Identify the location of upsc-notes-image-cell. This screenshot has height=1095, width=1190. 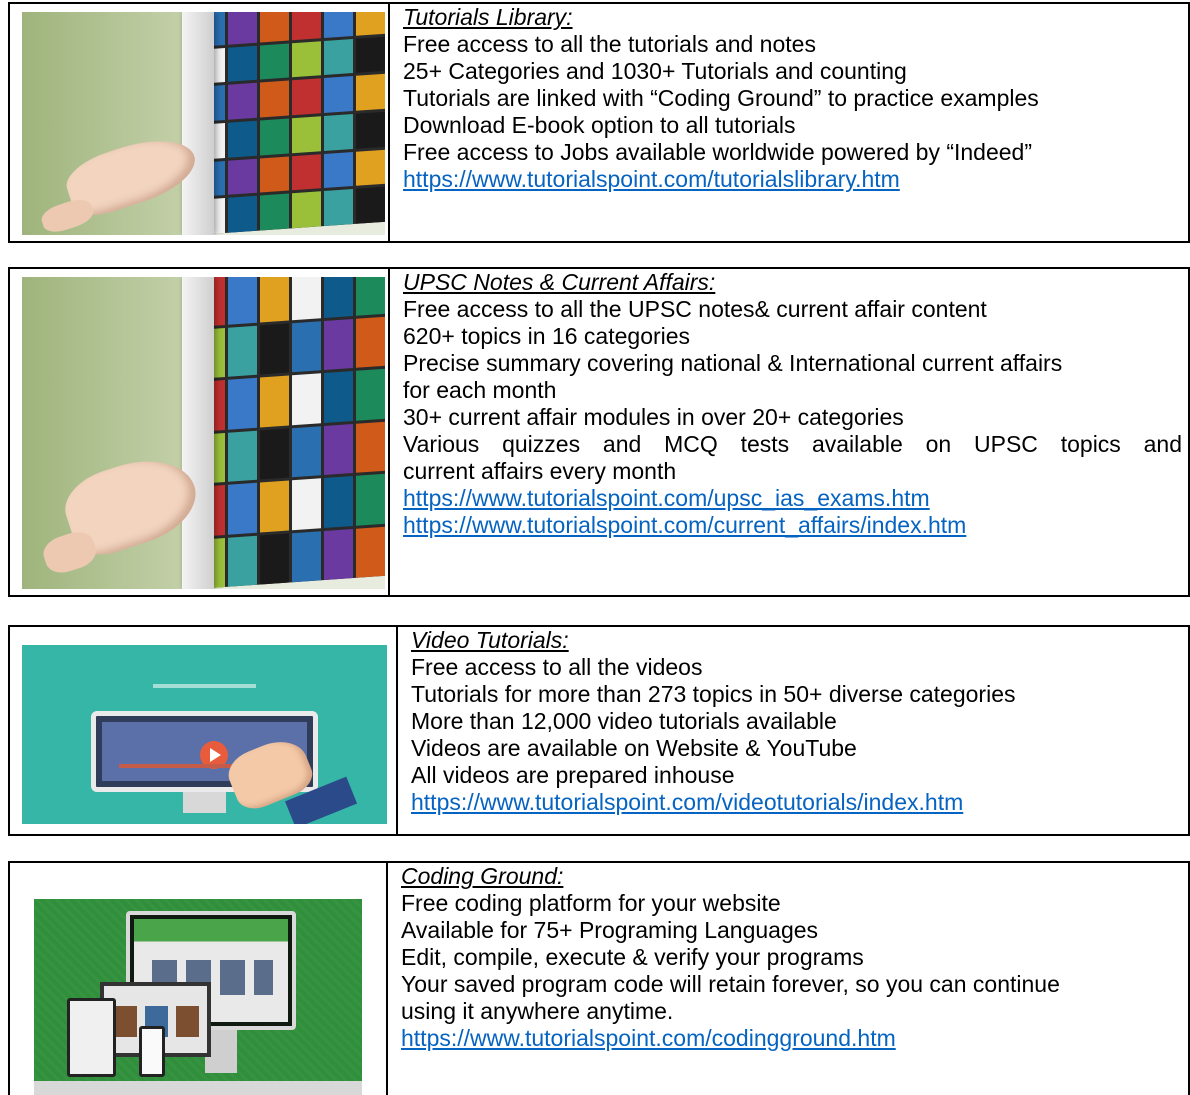
(200, 432).